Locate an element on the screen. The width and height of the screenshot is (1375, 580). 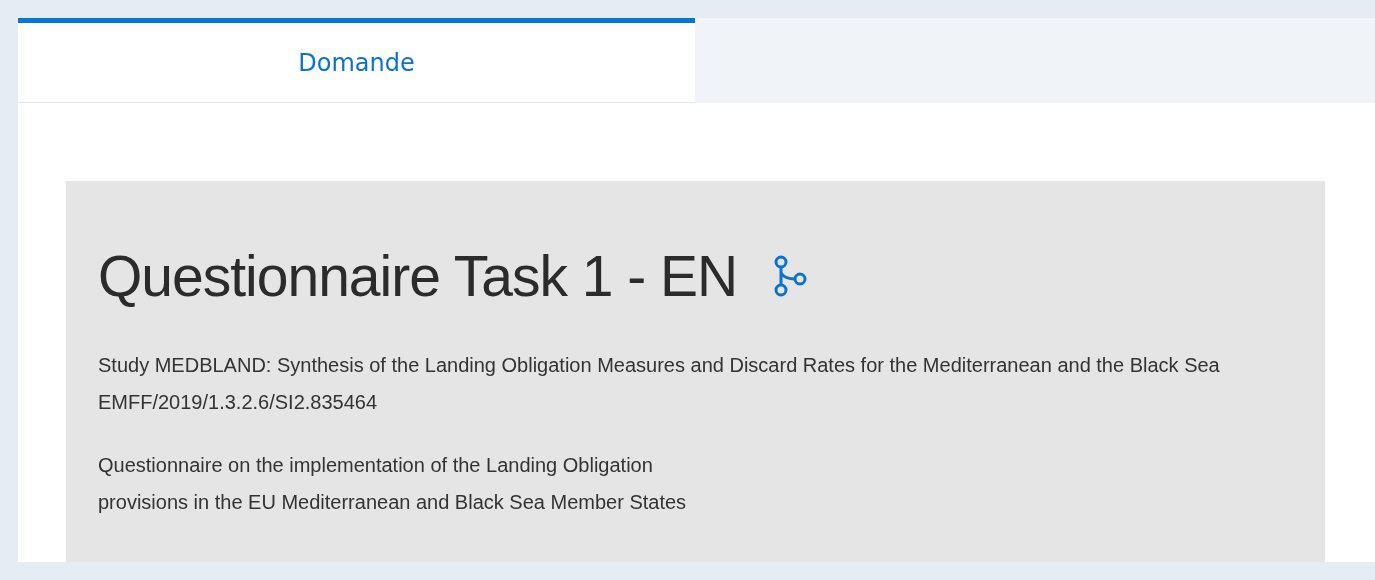
description-line: provisions in the EU Mediterranean and Black Sea Member States is located at coordinates (393, 502).